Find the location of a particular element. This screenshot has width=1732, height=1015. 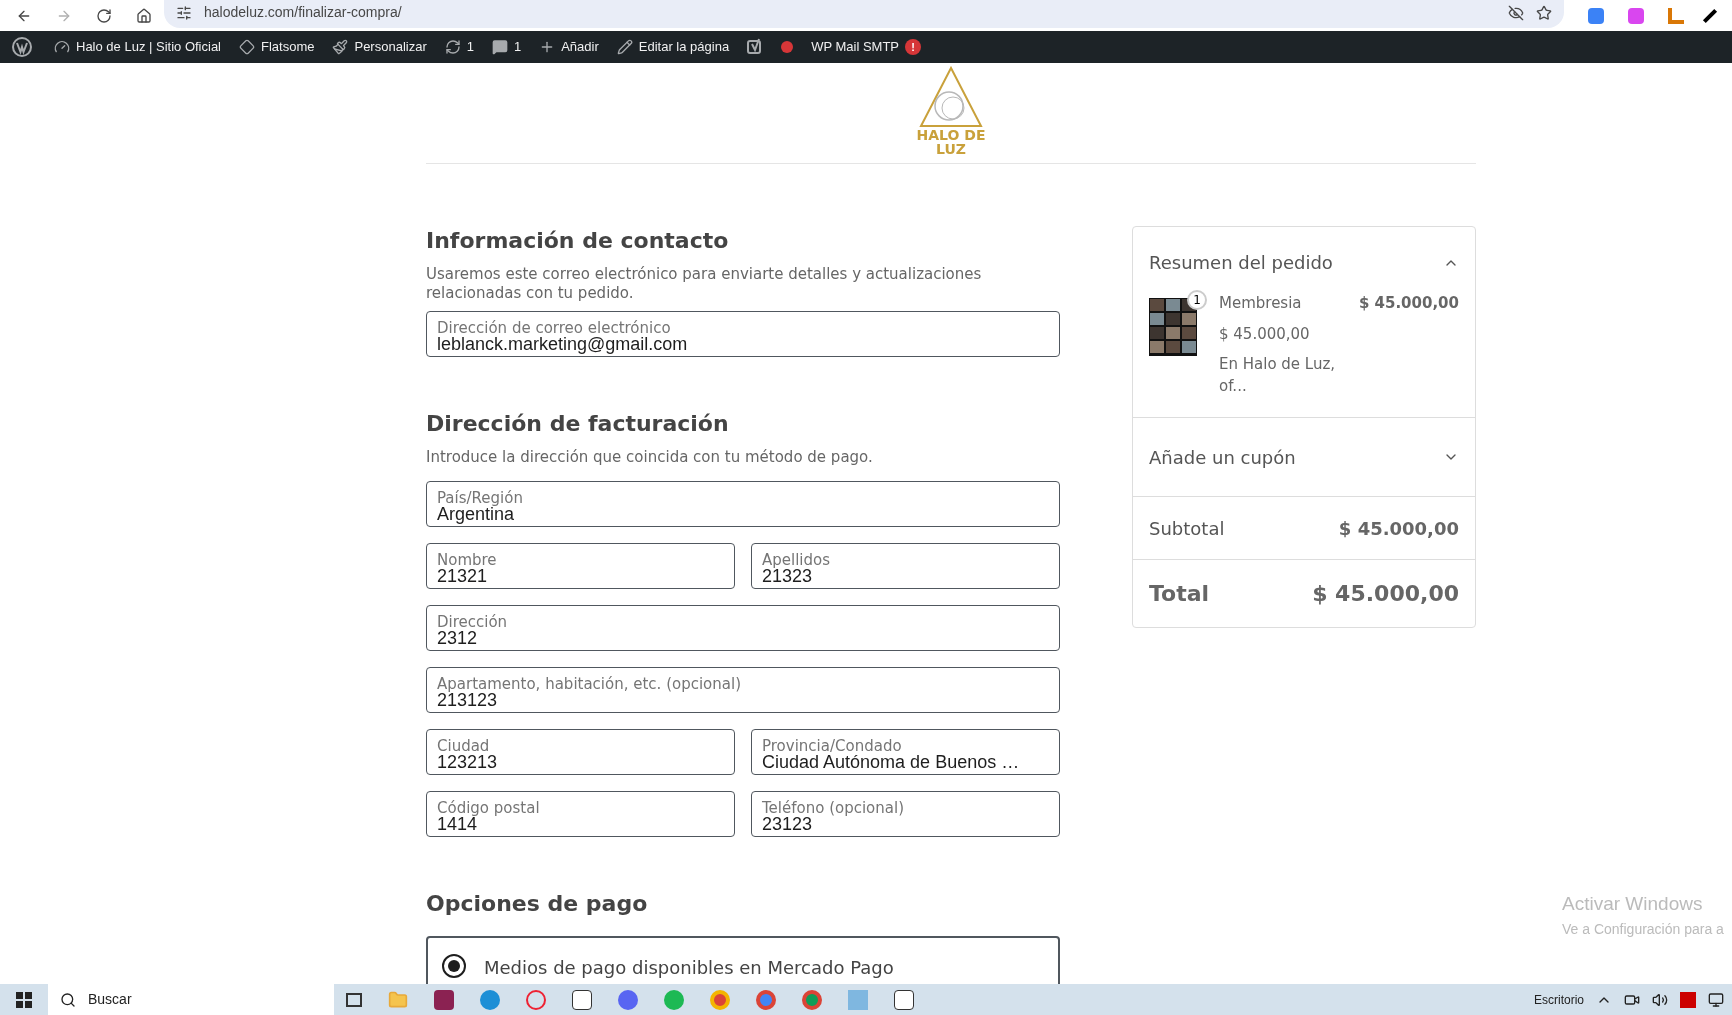

monitor-icon is located at coordinates (1716, 999).